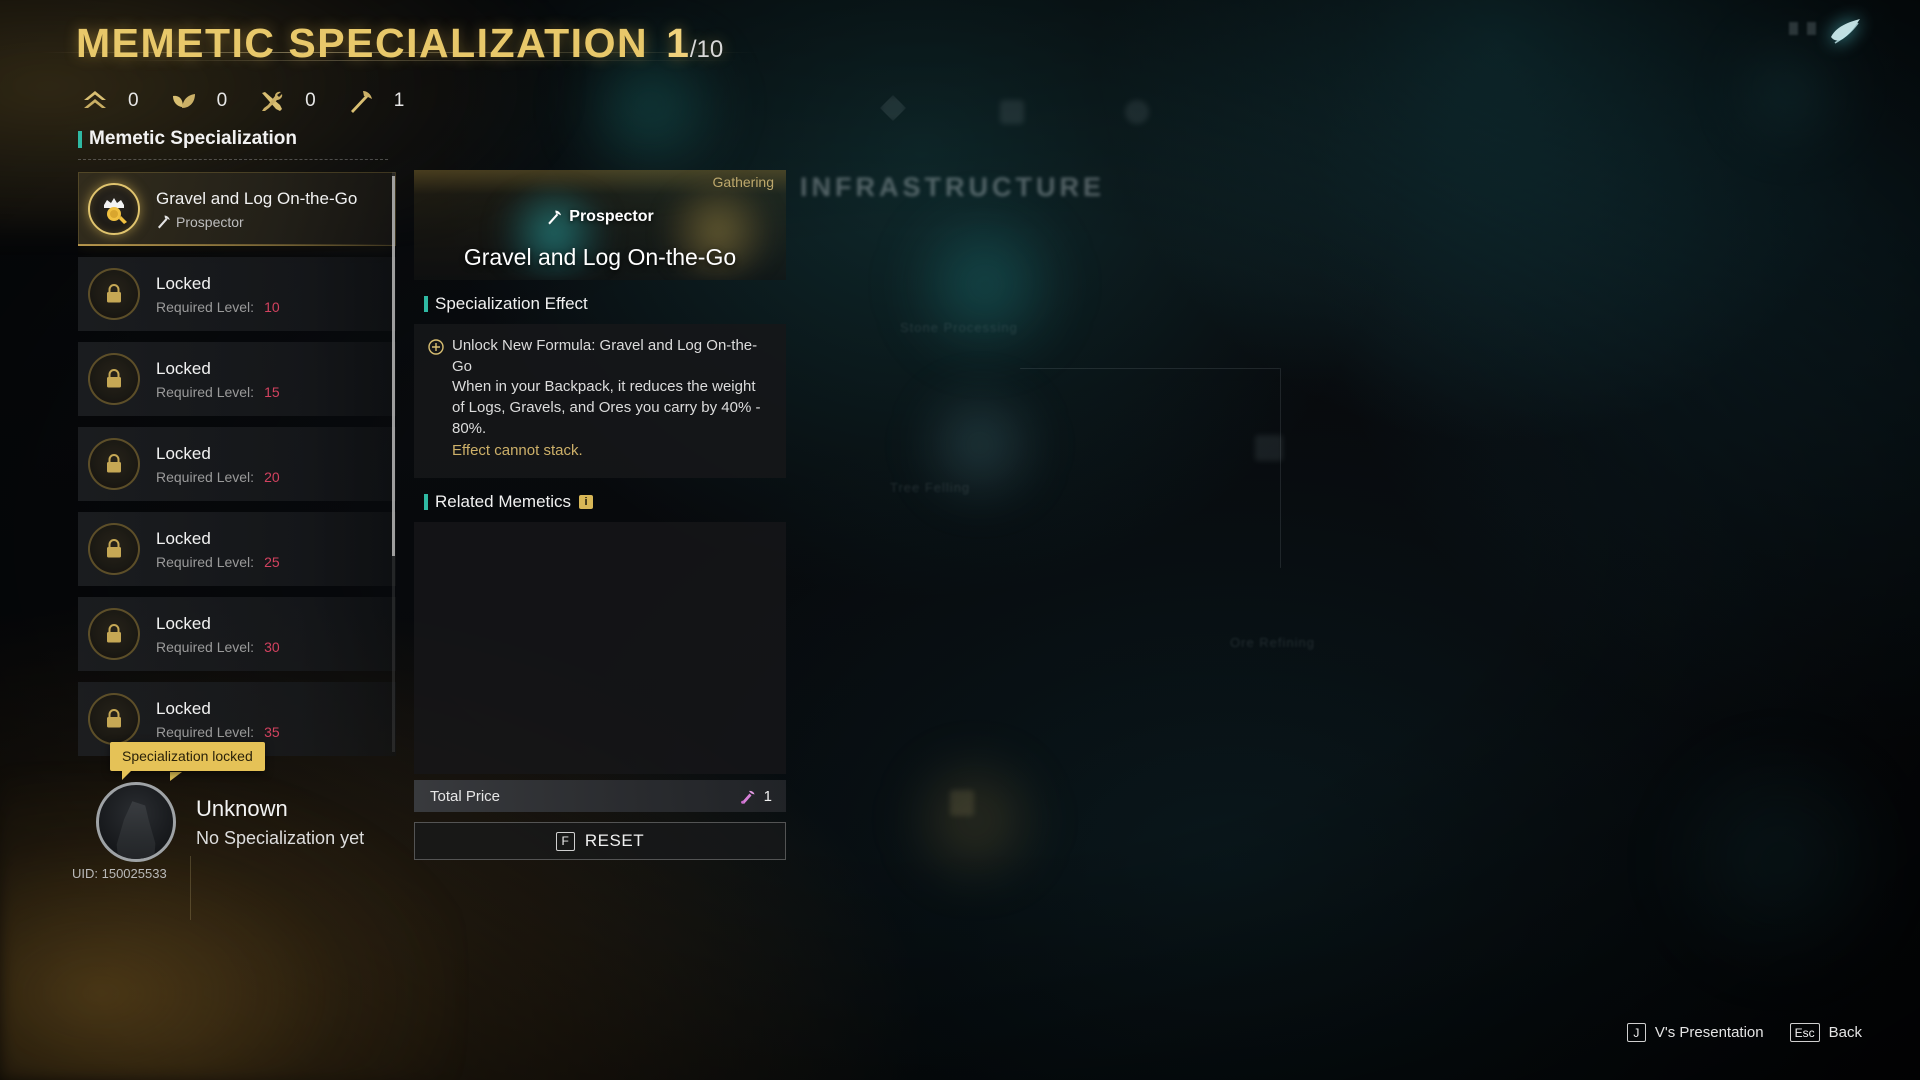 This screenshot has width=1920, height=1080. What do you see at coordinates (184, 101) in the screenshot?
I see `leaf-icon` at bounding box center [184, 101].